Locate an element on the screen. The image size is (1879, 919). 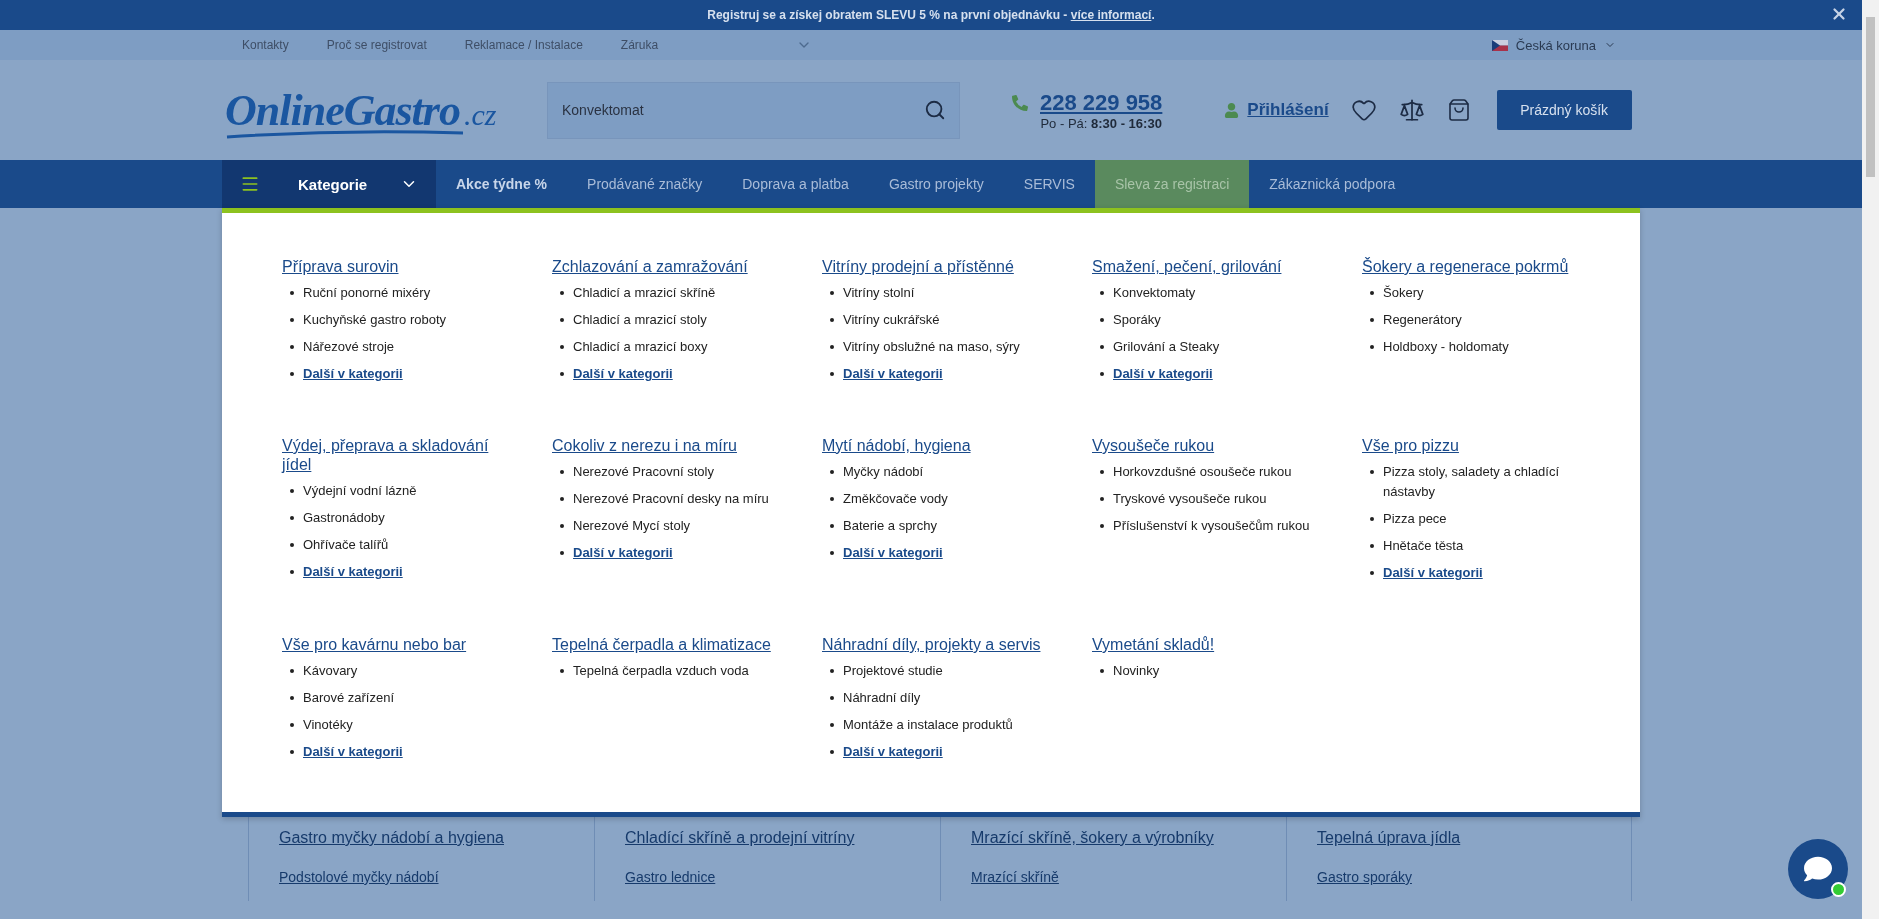
card-link: Podstolové myčky nádobí is located at coordinates (421, 877).